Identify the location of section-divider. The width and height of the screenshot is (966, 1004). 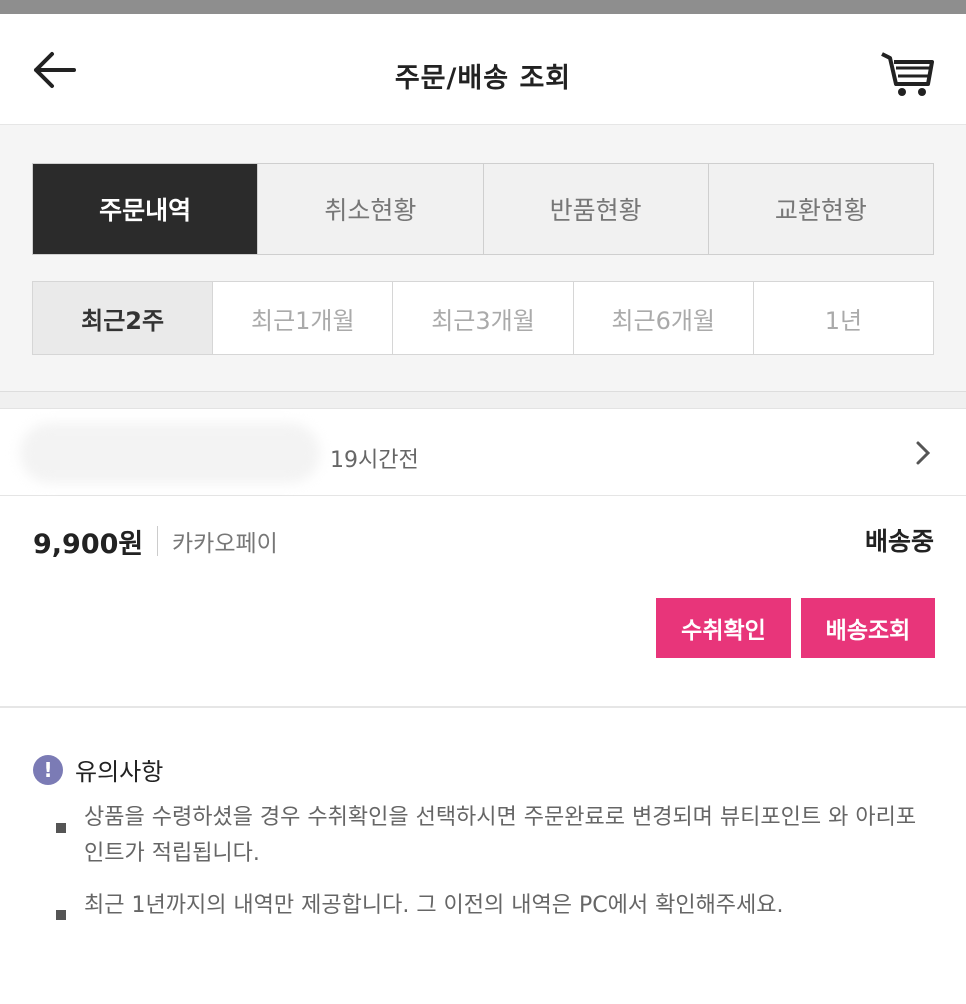
(483, 400).